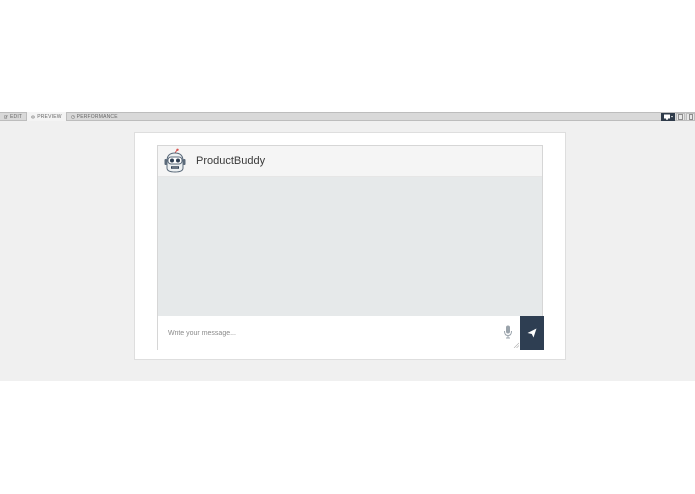 The width and height of the screenshot is (695, 494). What do you see at coordinates (175, 160) in the screenshot?
I see `robot-avatar-icon` at bounding box center [175, 160].